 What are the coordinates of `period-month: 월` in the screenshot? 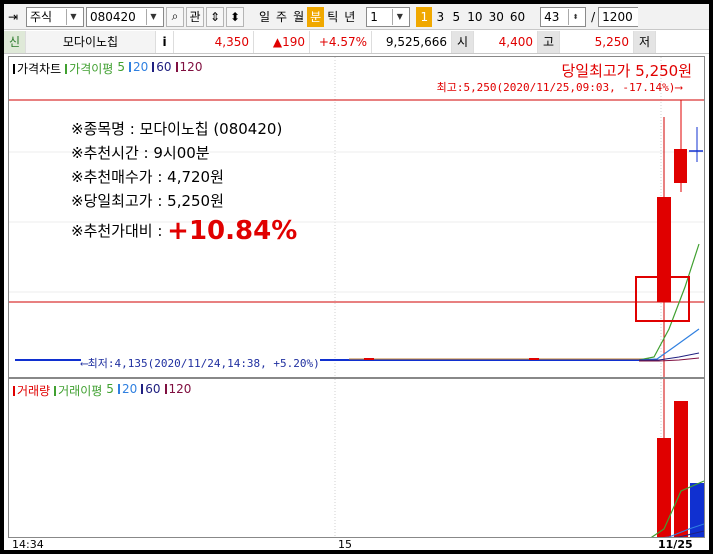 It's located at (298, 17).